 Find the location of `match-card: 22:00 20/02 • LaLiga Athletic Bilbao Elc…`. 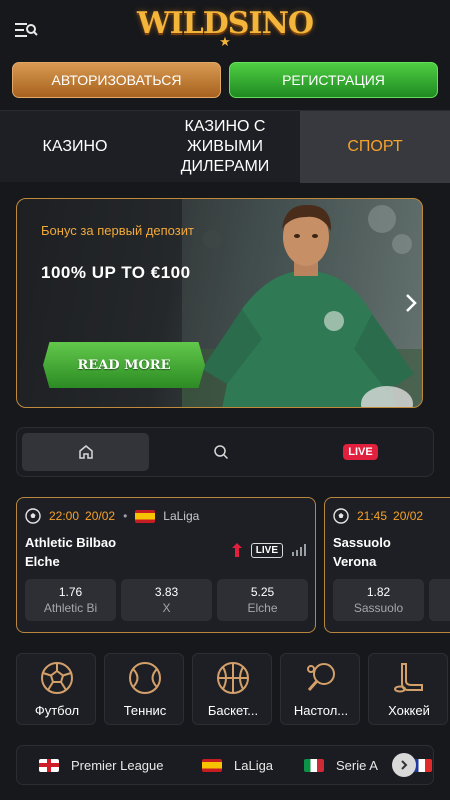

match-card: 22:00 20/02 • LaLiga Athletic Bilbao Elc… is located at coordinates (166, 565).